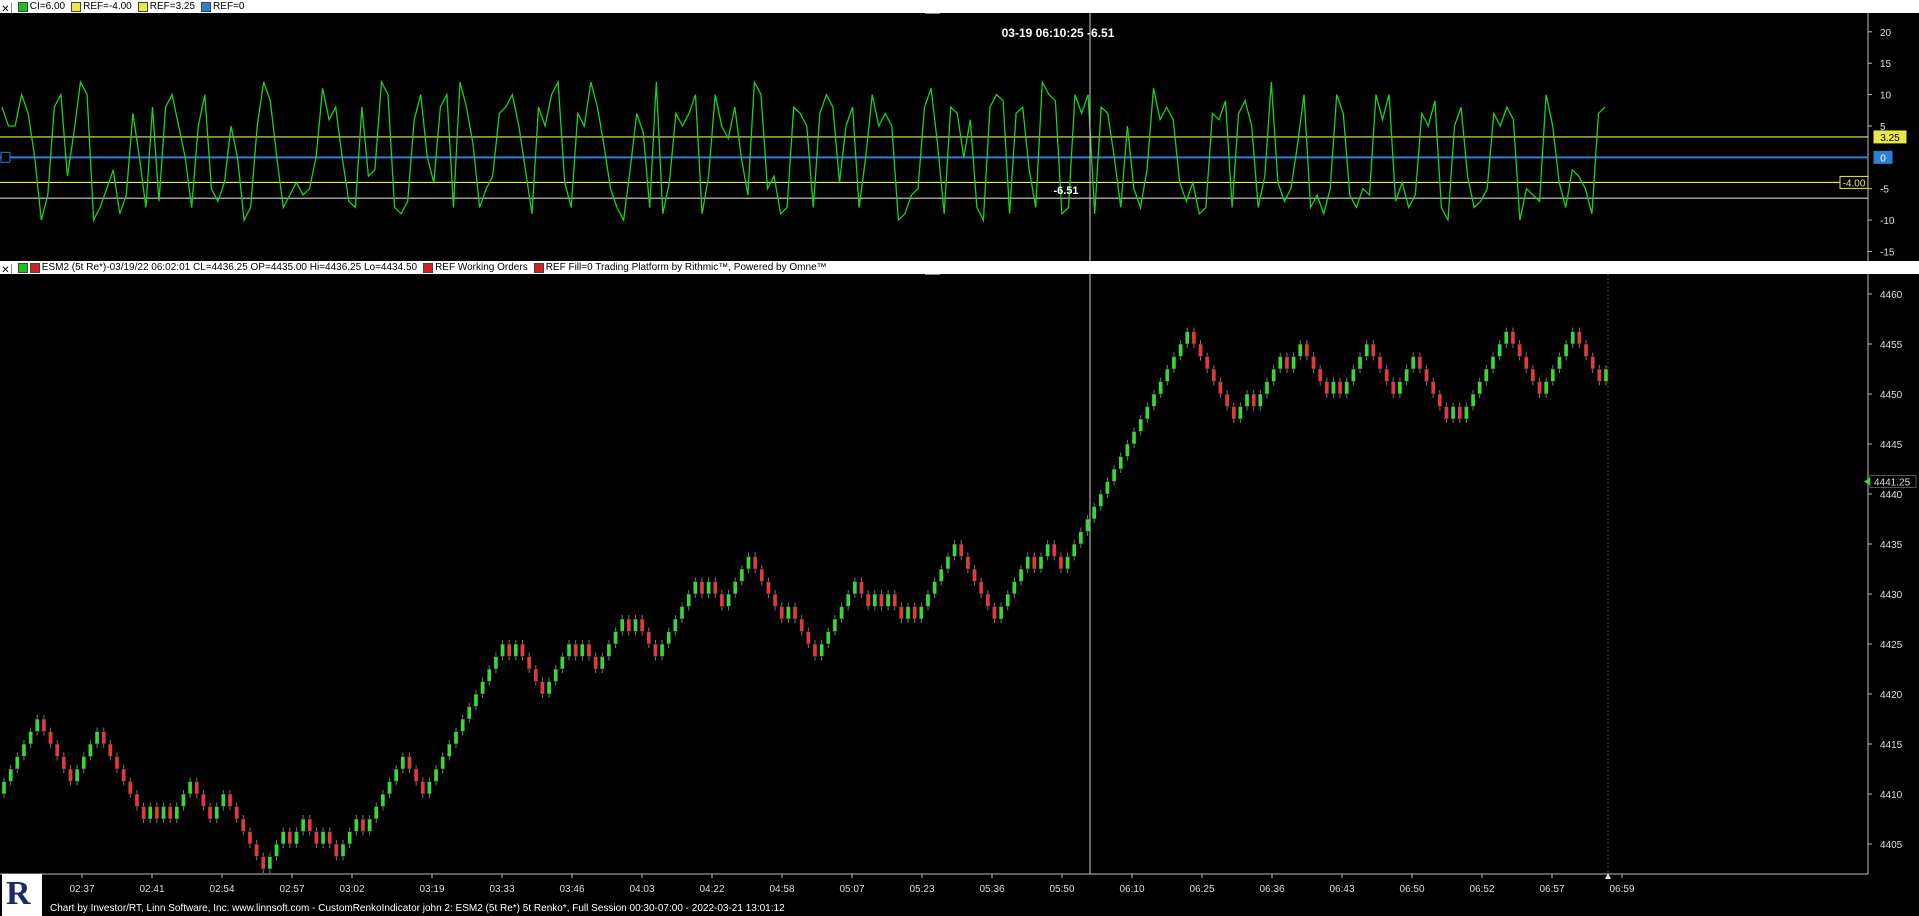 Image resolution: width=1919 pixels, height=916 pixels. What do you see at coordinates (1891, 695) in the screenshot?
I see `price-y-tick-label: 4420` at bounding box center [1891, 695].